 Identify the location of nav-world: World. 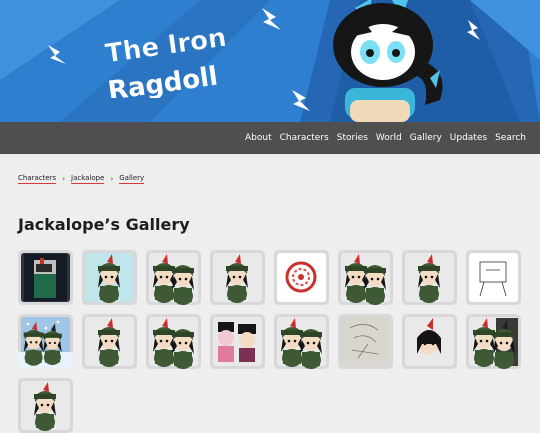
(389, 138).